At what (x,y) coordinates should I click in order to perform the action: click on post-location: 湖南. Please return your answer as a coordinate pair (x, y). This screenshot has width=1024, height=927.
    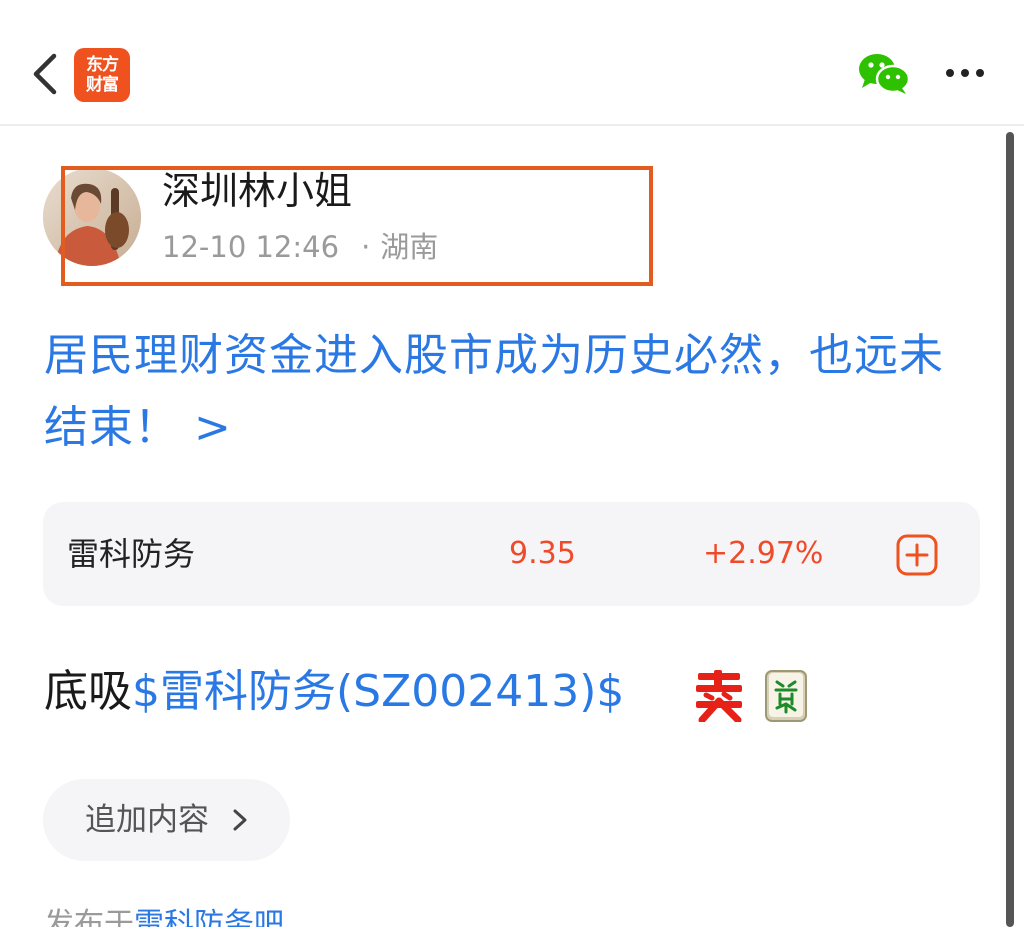
    Looking at the image, I should click on (409, 247).